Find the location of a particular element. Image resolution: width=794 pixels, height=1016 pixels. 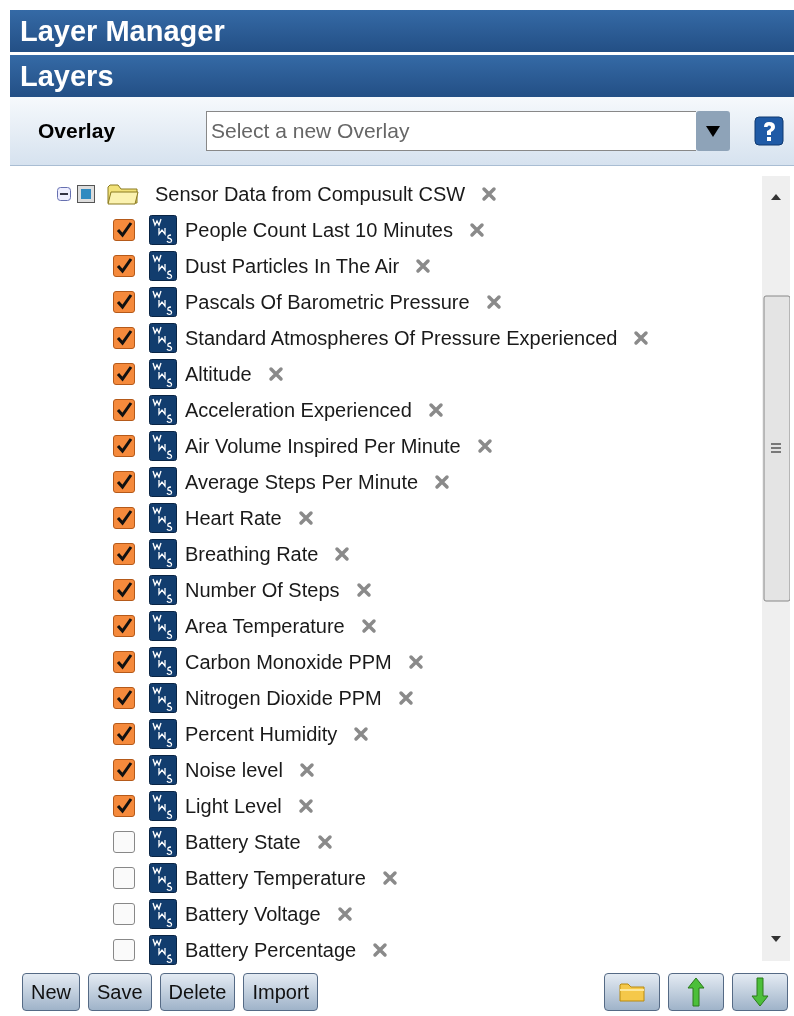

layer-label: Average Steps Per Minute is located at coordinates (302, 482).